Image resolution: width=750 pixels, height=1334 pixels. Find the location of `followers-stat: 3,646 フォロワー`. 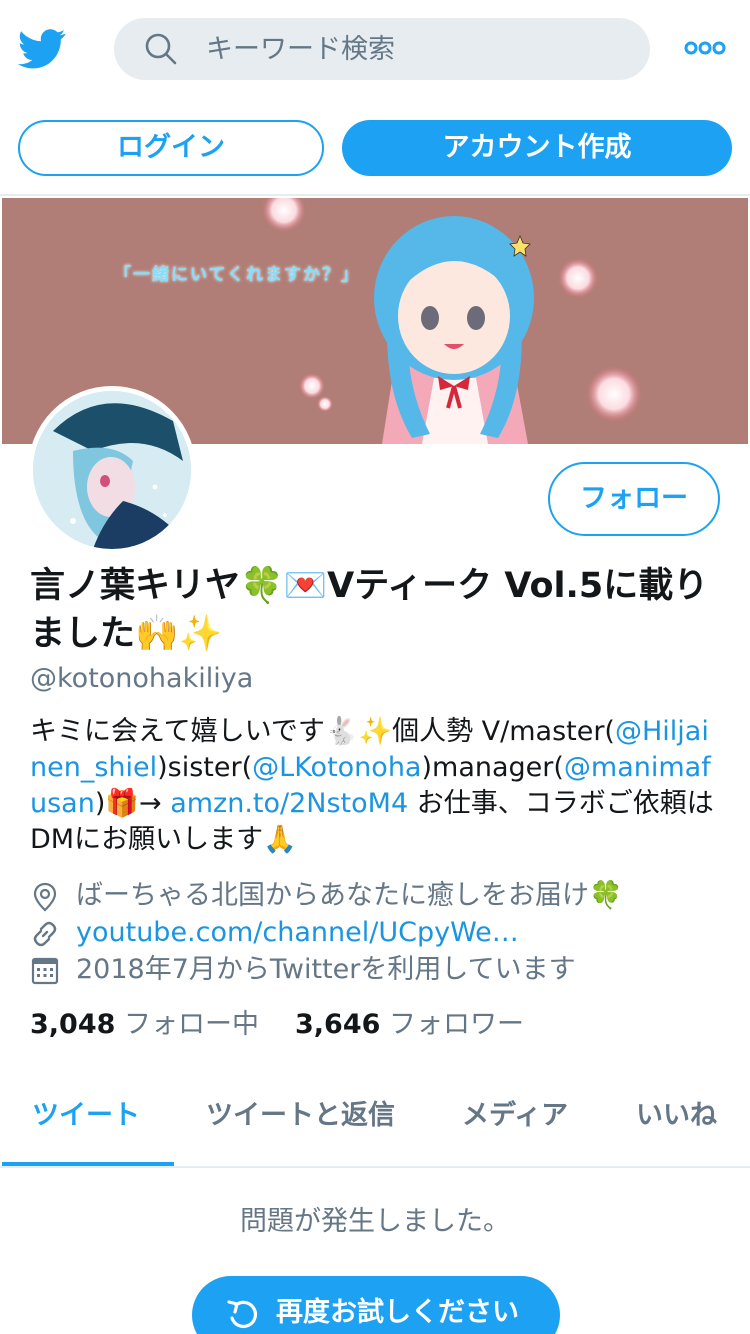

followers-stat: 3,646 フォロワー is located at coordinates (409, 1024).